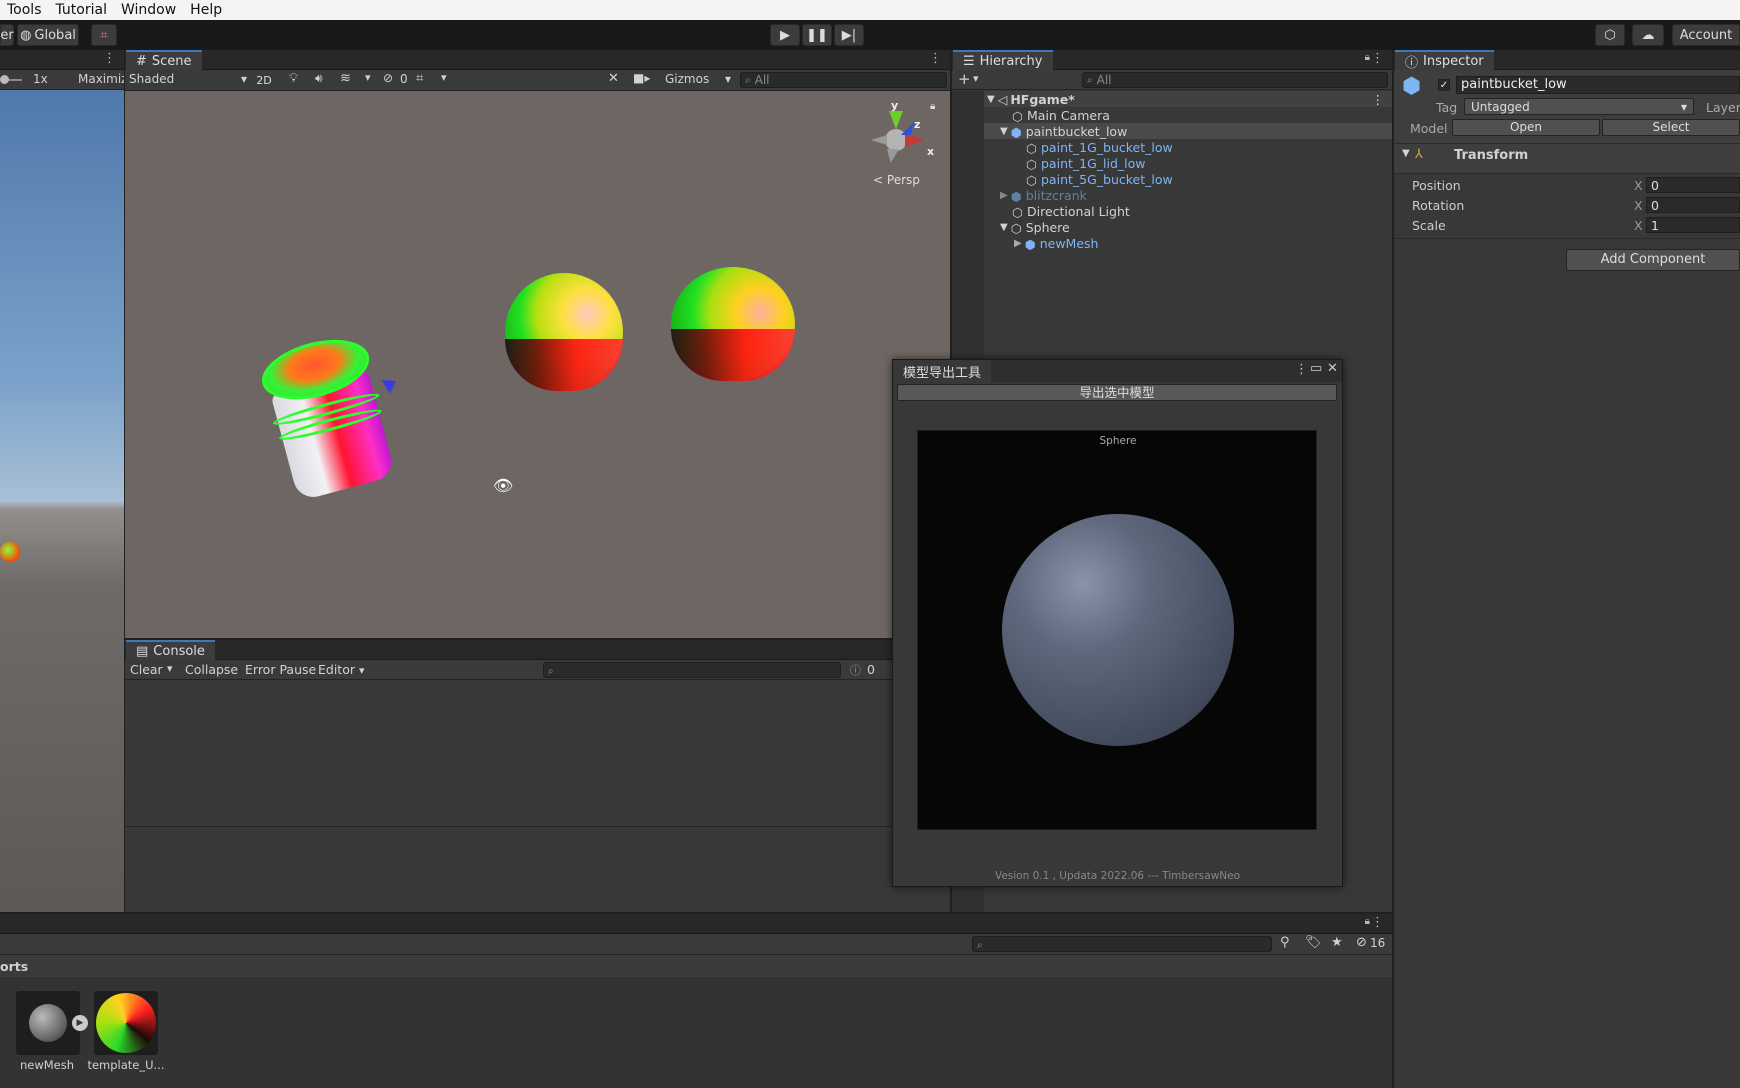  Describe the element at coordinates (345, 78) in the screenshot. I see `effects-icon: ≋` at that location.